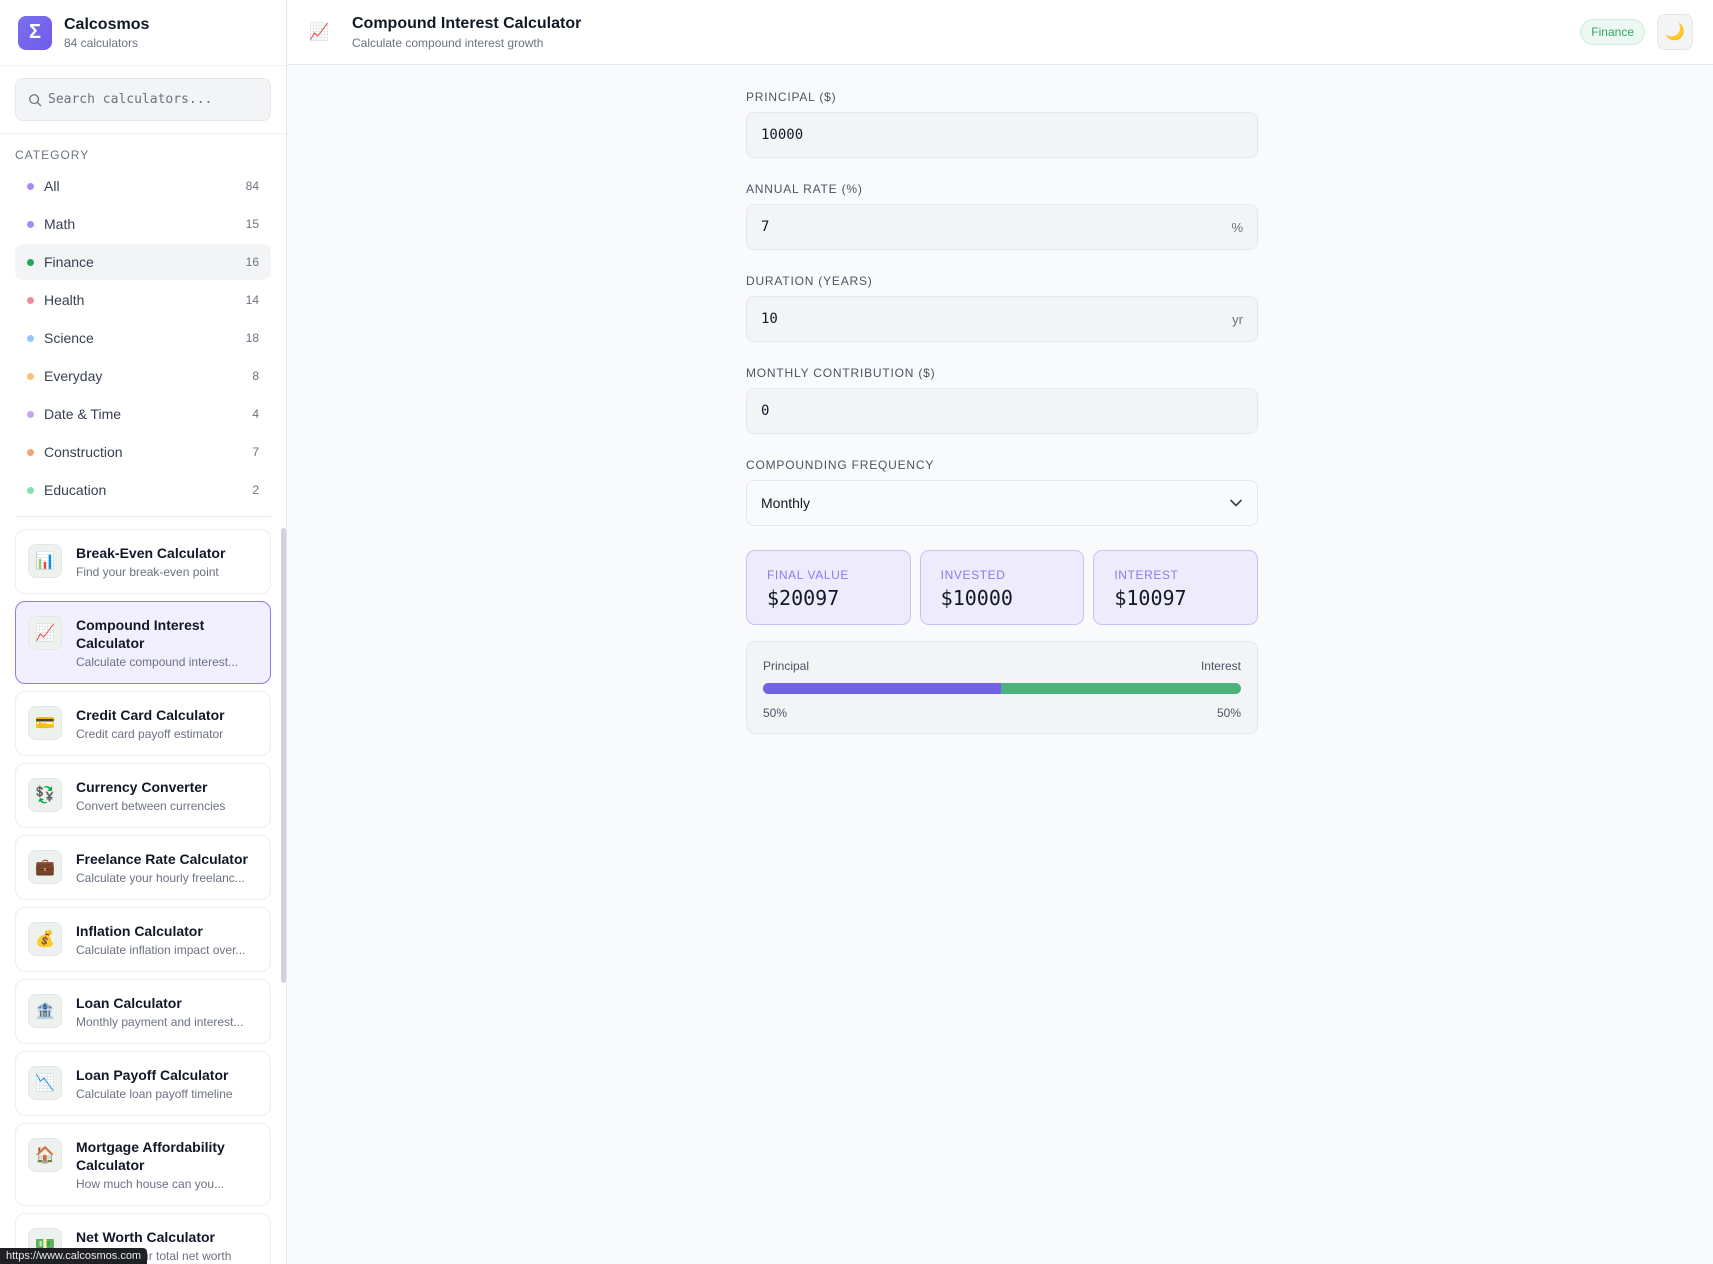 Image resolution: width=1713 pixels, height=1264 pixels. Describe the element at coordinates (64, 300) in the screenshot. I see `category-label: Health` at that location.